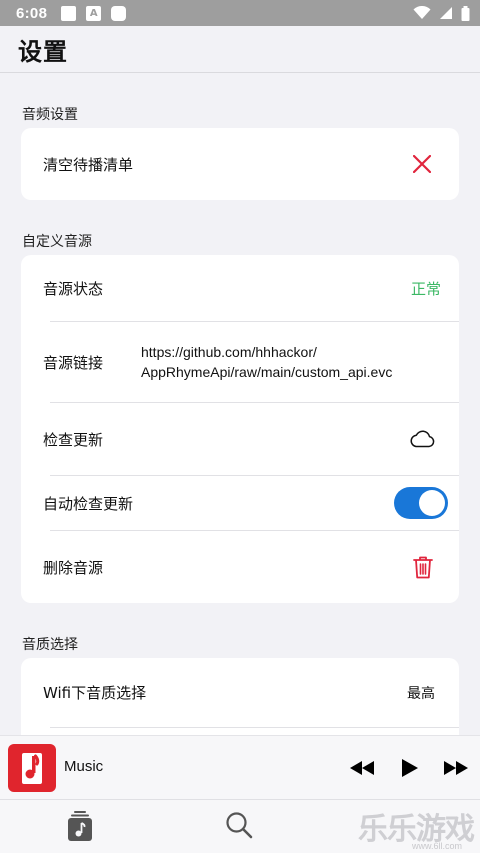 The image size is (480, 853). I want to click on quality-card: Wifi下音质选择 最高, so click(240, 696).